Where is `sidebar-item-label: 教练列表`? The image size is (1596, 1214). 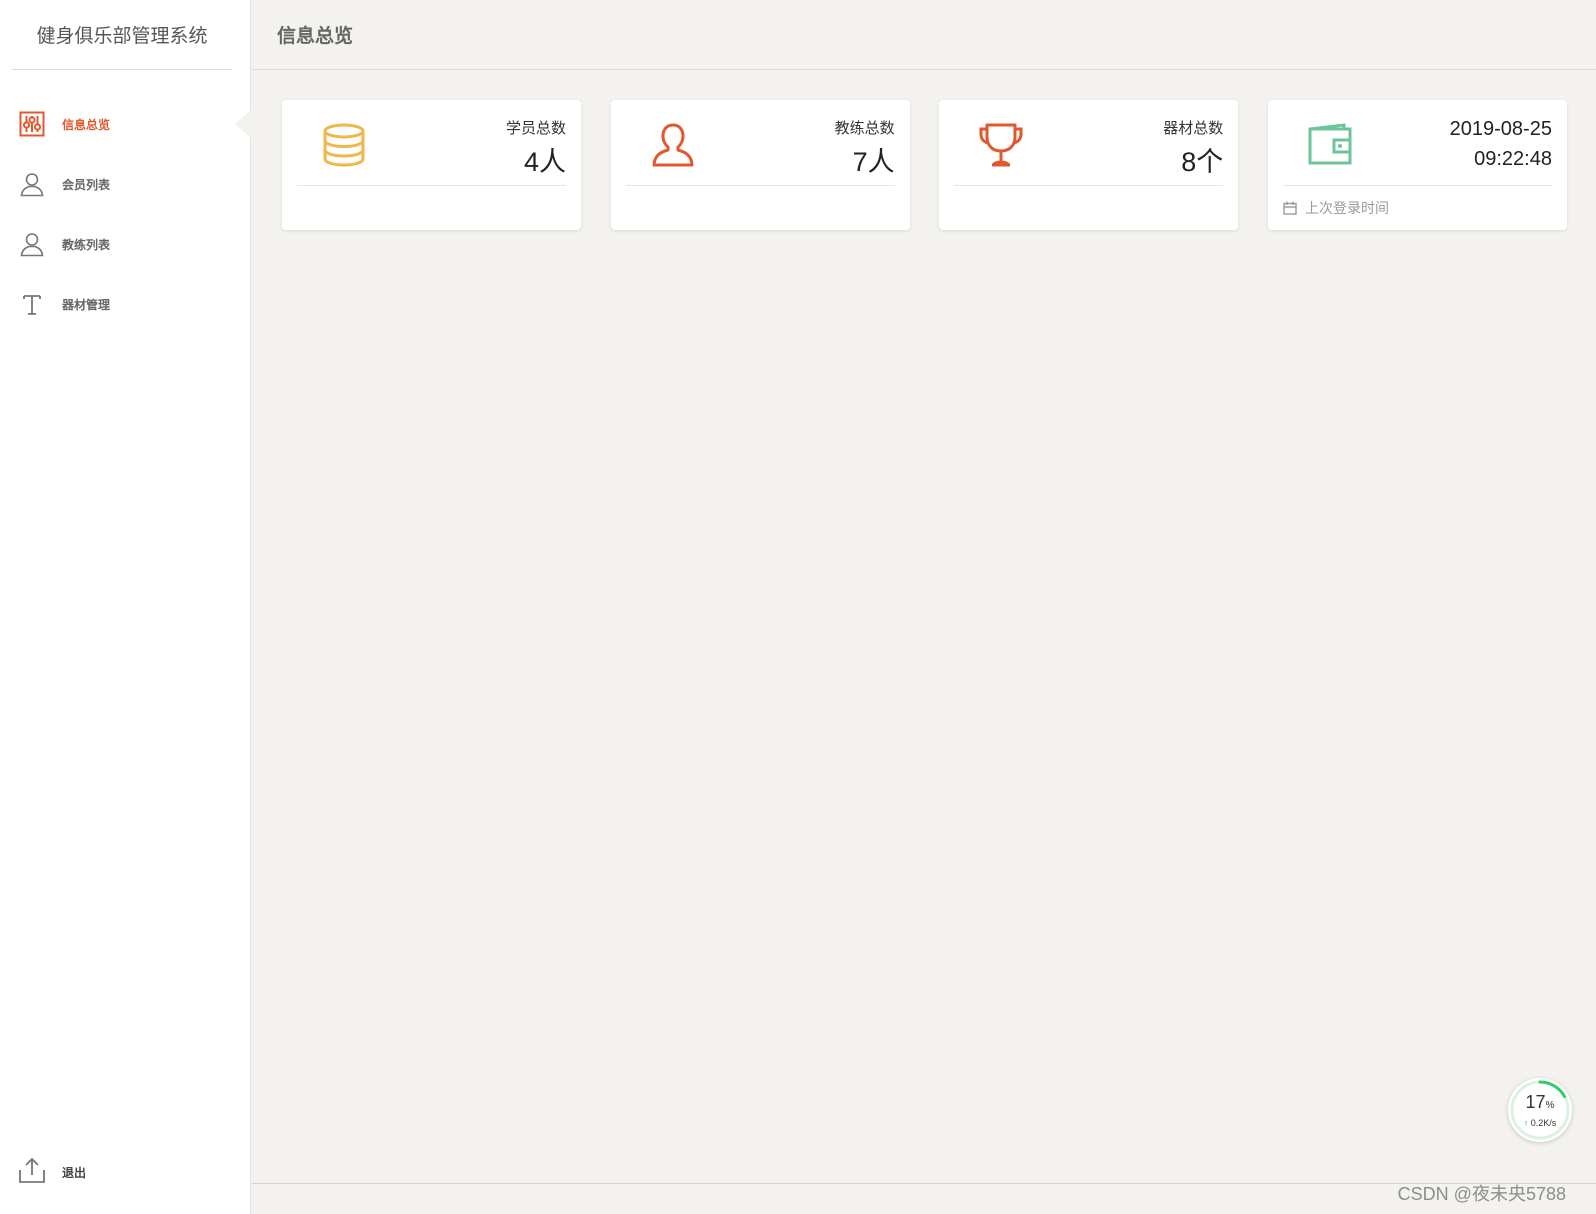 sidebar-item-label: 教练列表 is located at coordinates (86, 244).